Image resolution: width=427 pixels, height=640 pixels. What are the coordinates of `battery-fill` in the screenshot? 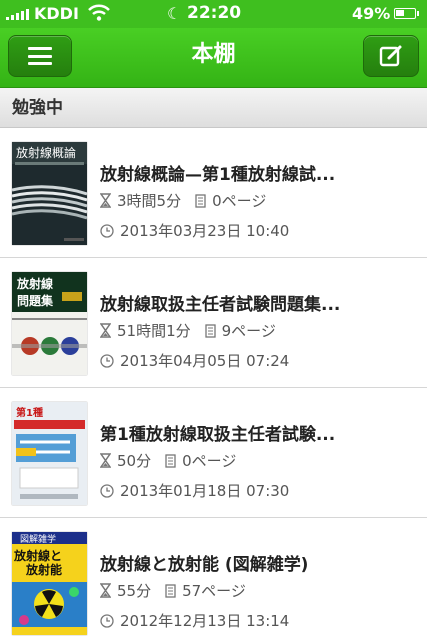 It's located at (400, 13).